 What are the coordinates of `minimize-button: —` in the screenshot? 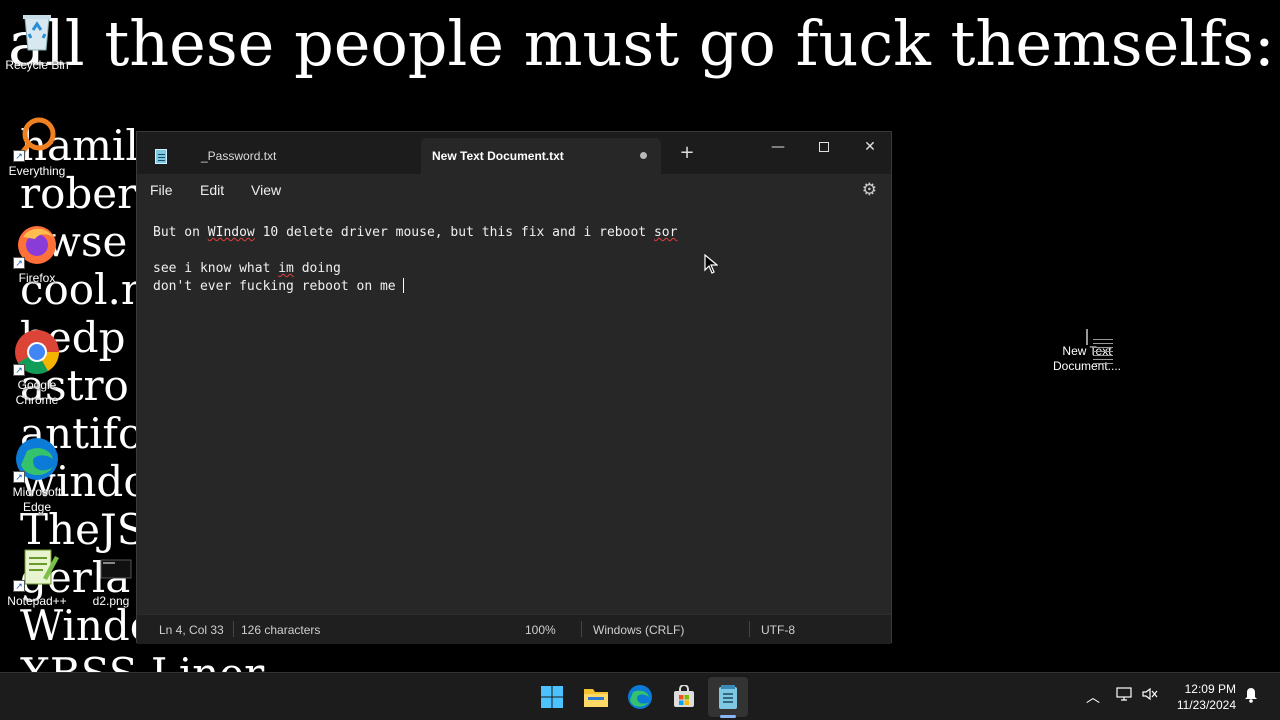 It's located at (778, 147).